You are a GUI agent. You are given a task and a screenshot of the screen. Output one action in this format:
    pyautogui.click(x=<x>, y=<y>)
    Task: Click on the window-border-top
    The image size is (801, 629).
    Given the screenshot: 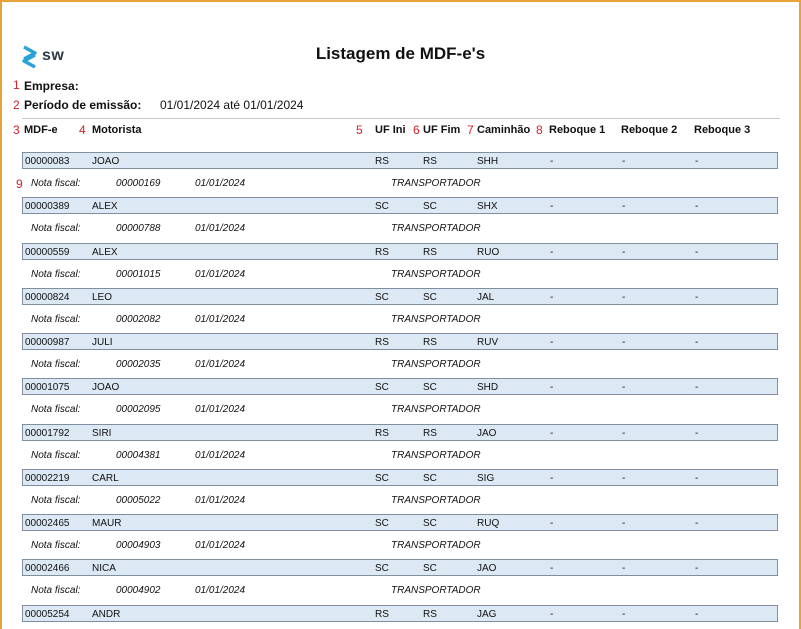 What is the action you would take?
    pyautogui.click(x=400, y=1)
    